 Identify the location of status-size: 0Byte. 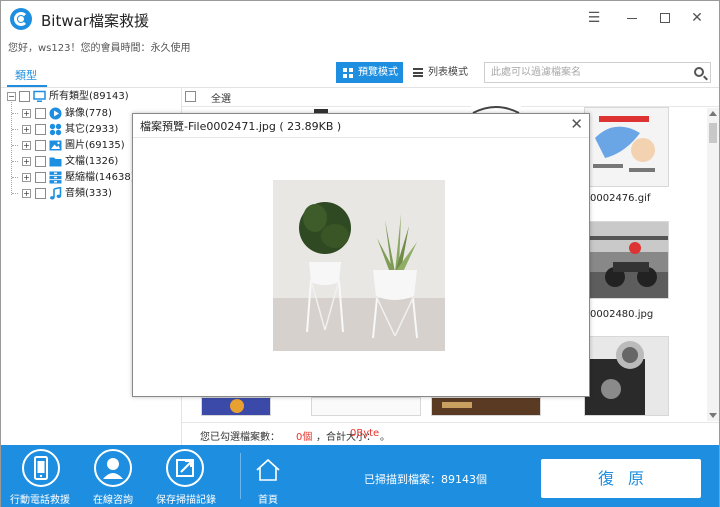
(365, 433).